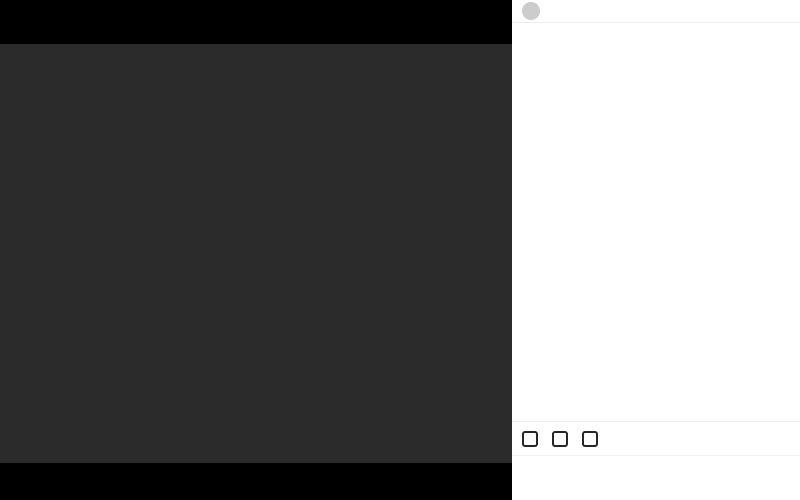 The height and width of the screenshot is (500, 800). Describe the element at coordinates (531, 11) in the screenshot. I see `avatar` at that location.